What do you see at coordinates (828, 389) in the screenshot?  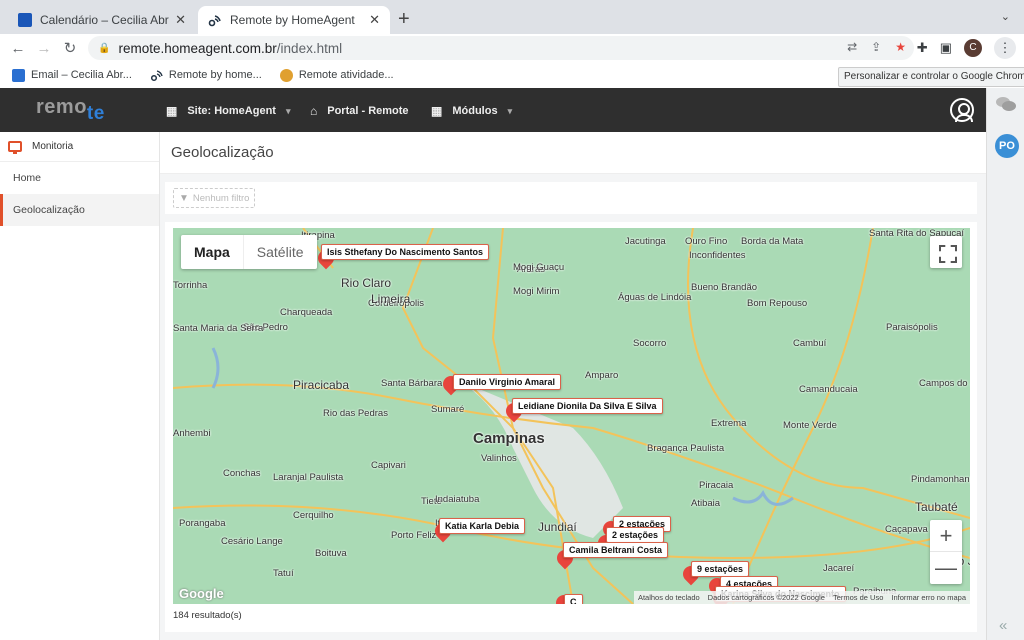 I see `city-label: Camanducaia` at bounding box center [828, 389].